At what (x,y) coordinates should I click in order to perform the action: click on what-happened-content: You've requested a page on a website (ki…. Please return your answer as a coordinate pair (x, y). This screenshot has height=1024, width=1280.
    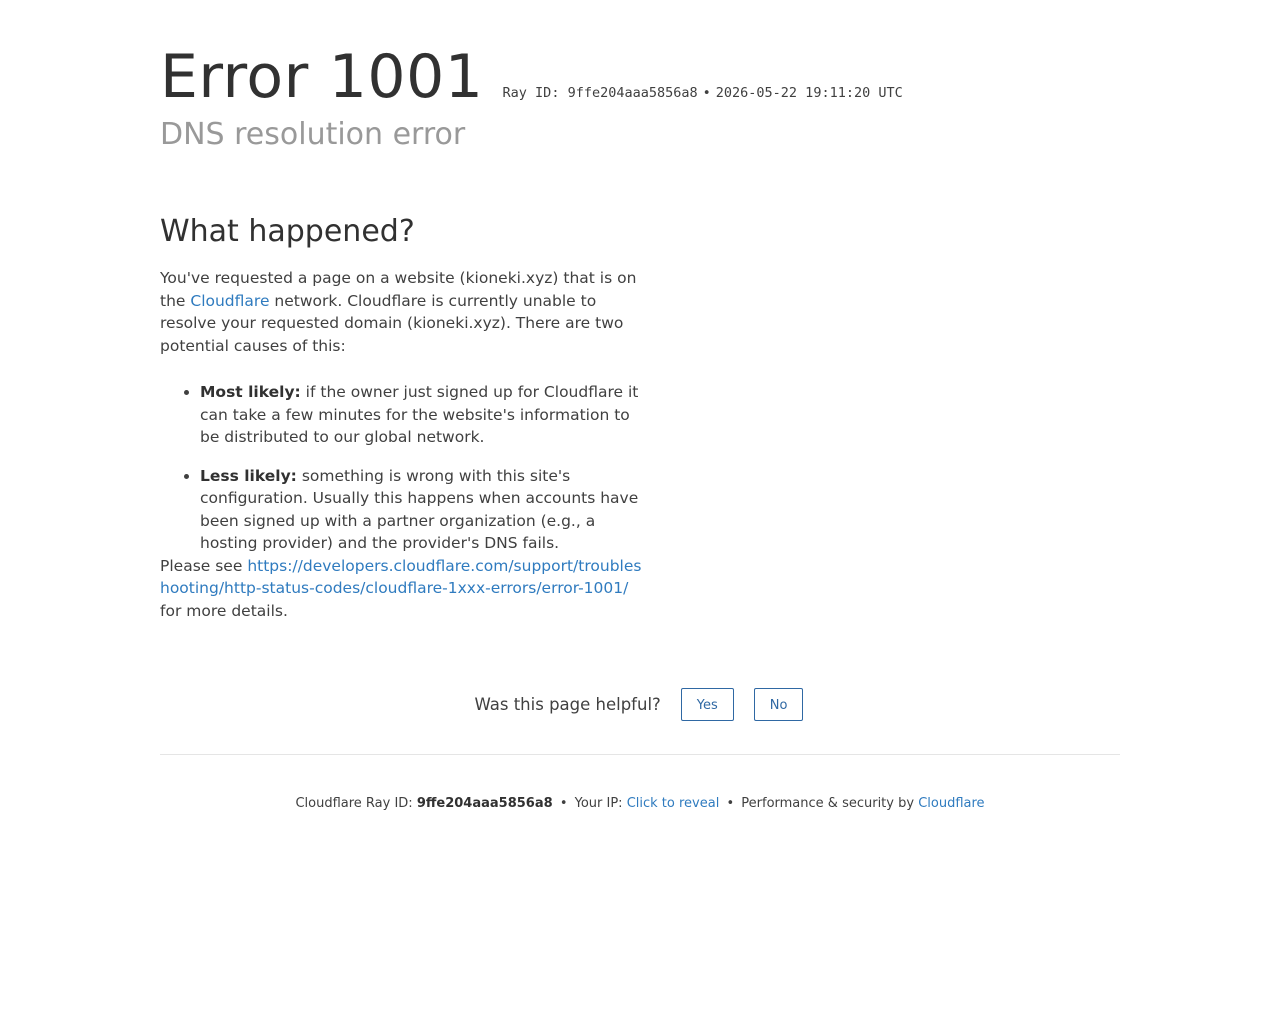
    Looking at the image, I should click on (401, 444).